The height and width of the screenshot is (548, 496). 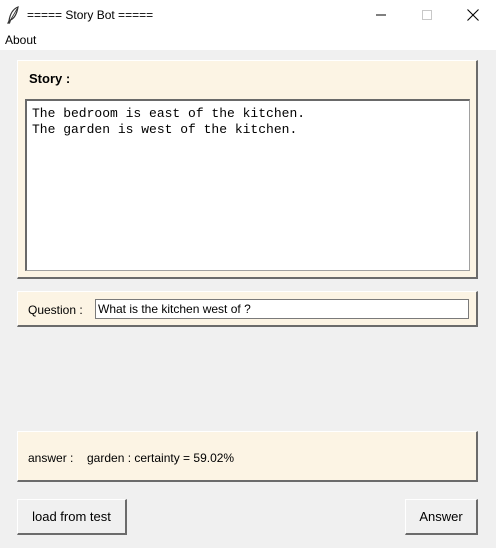 What do you see at coordinates (161, 458) in the screenshot?
I see `answer-value: garden : certainty = 59.02%` at bounding box center [161, 458].